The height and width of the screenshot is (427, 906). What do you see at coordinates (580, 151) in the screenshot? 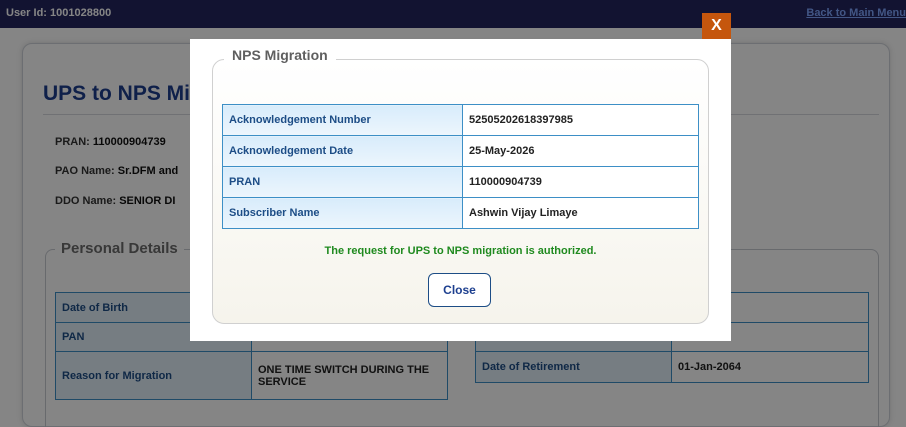
I see `table-value: 25-May-2026` at bounding box center [580, 151].